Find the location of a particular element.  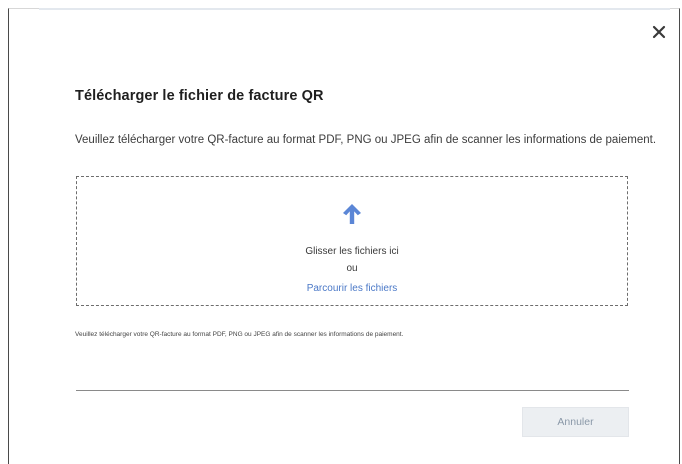

or-separator-text: ou is located at coordinates (352, 268).